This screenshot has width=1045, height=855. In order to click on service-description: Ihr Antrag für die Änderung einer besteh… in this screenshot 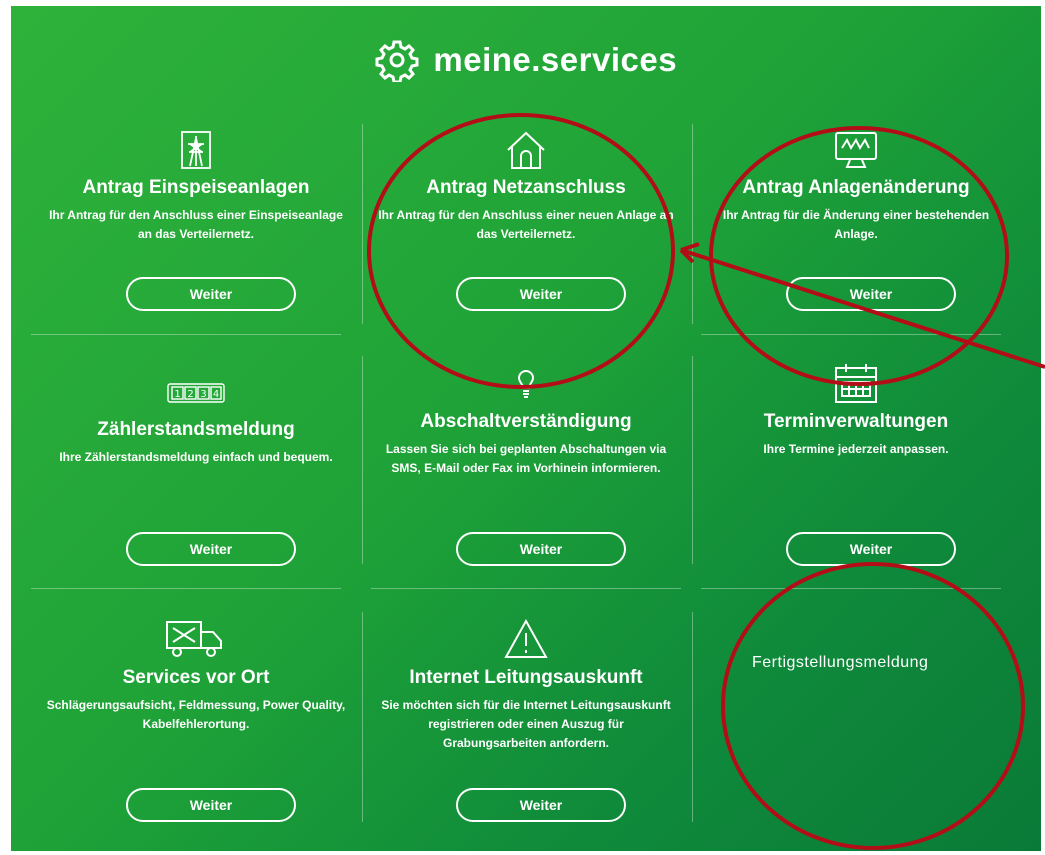, I will do `click(856, 224)`.